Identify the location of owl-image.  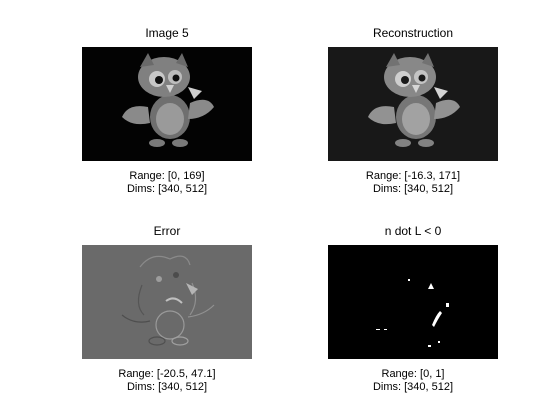
(167, 104).